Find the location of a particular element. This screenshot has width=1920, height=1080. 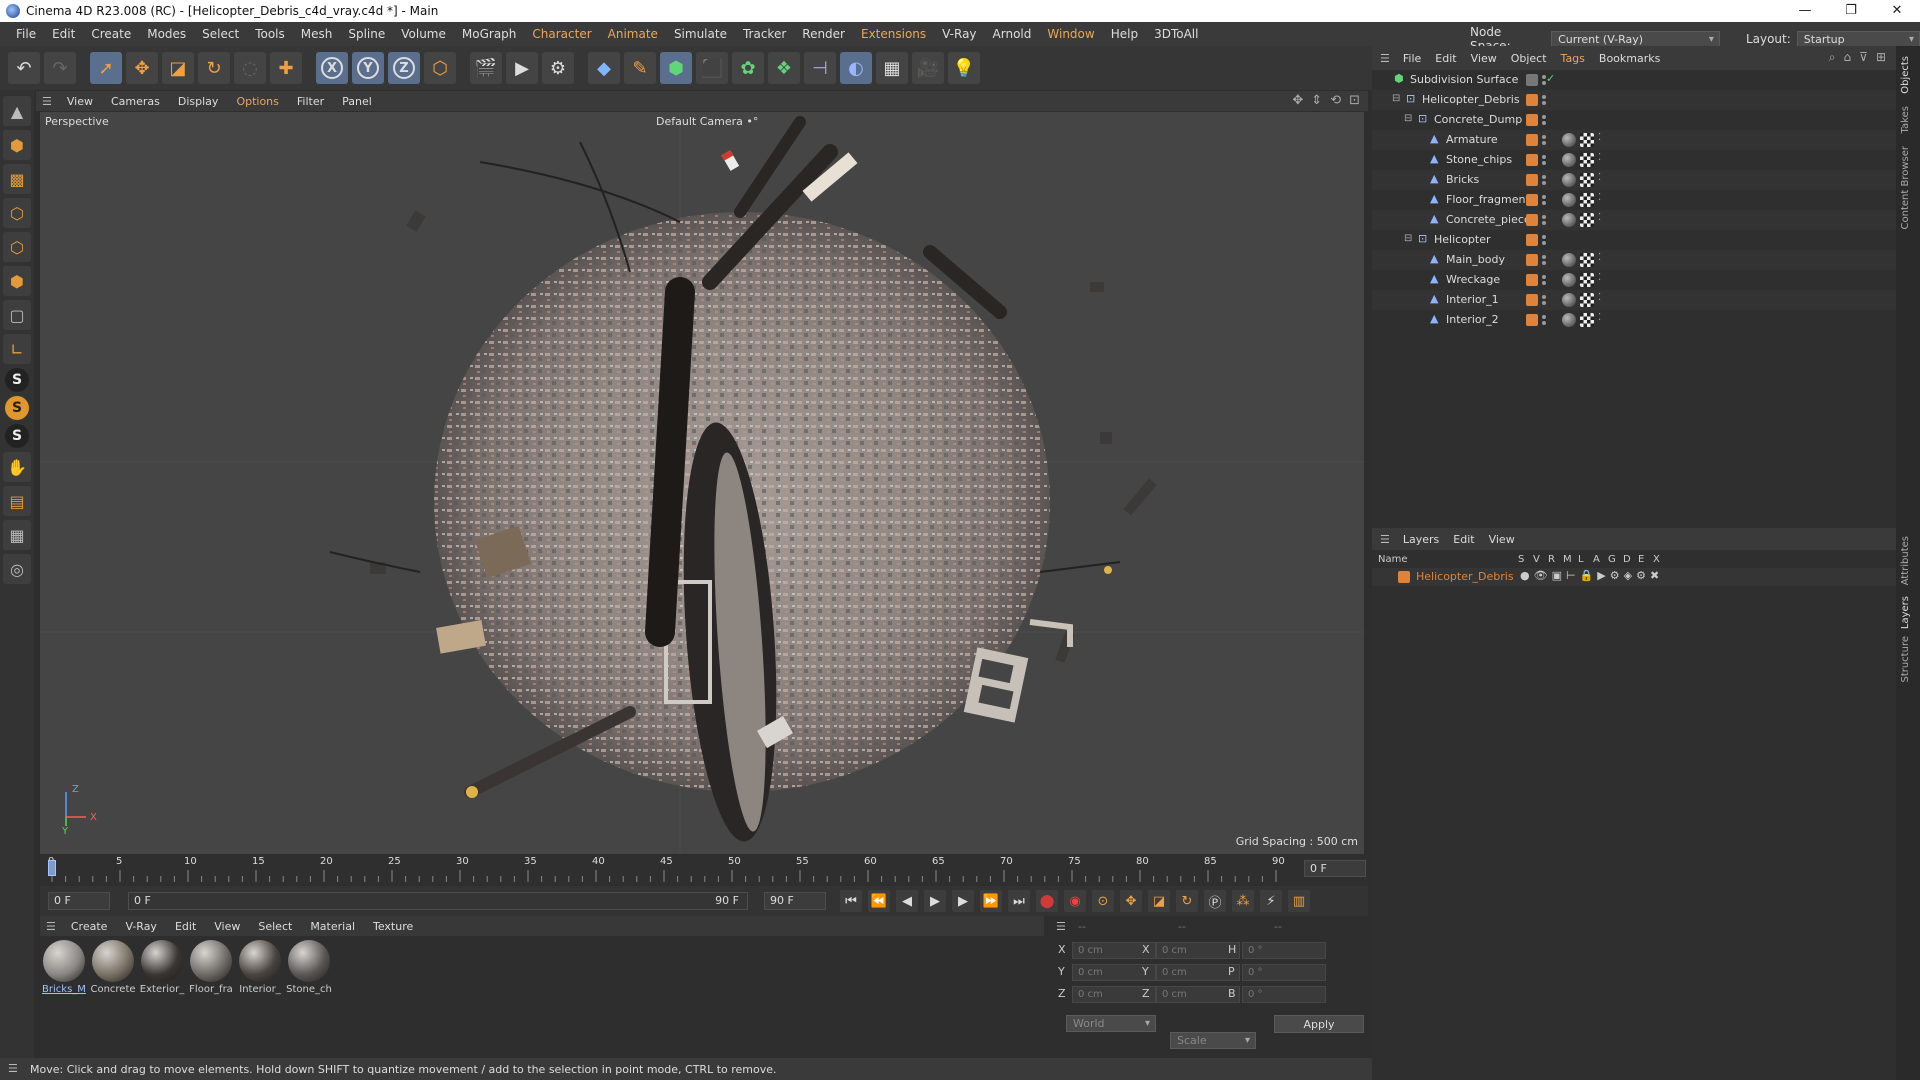

object-row: ⊟ ⊡ Concrete_Dump is located at coordinates (1634, 120).